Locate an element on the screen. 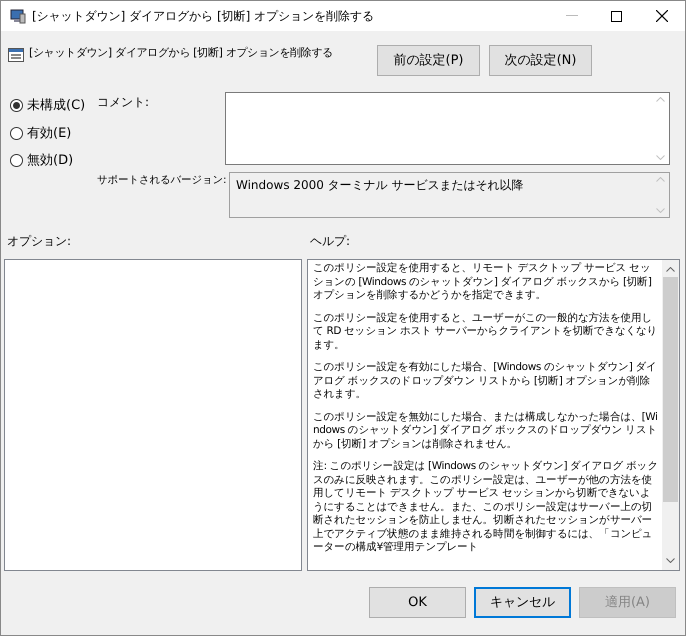 The width and height of the screenshot is (686, 636). help-paragraph: このポリシー設定を無効にした場合、または構成しなかった場合は、[Windows のシャットダウン] ダイアログ ボックスのドロップダウン リストから [切断] オプションは削除されません。 is located at coordinates (486, 430).